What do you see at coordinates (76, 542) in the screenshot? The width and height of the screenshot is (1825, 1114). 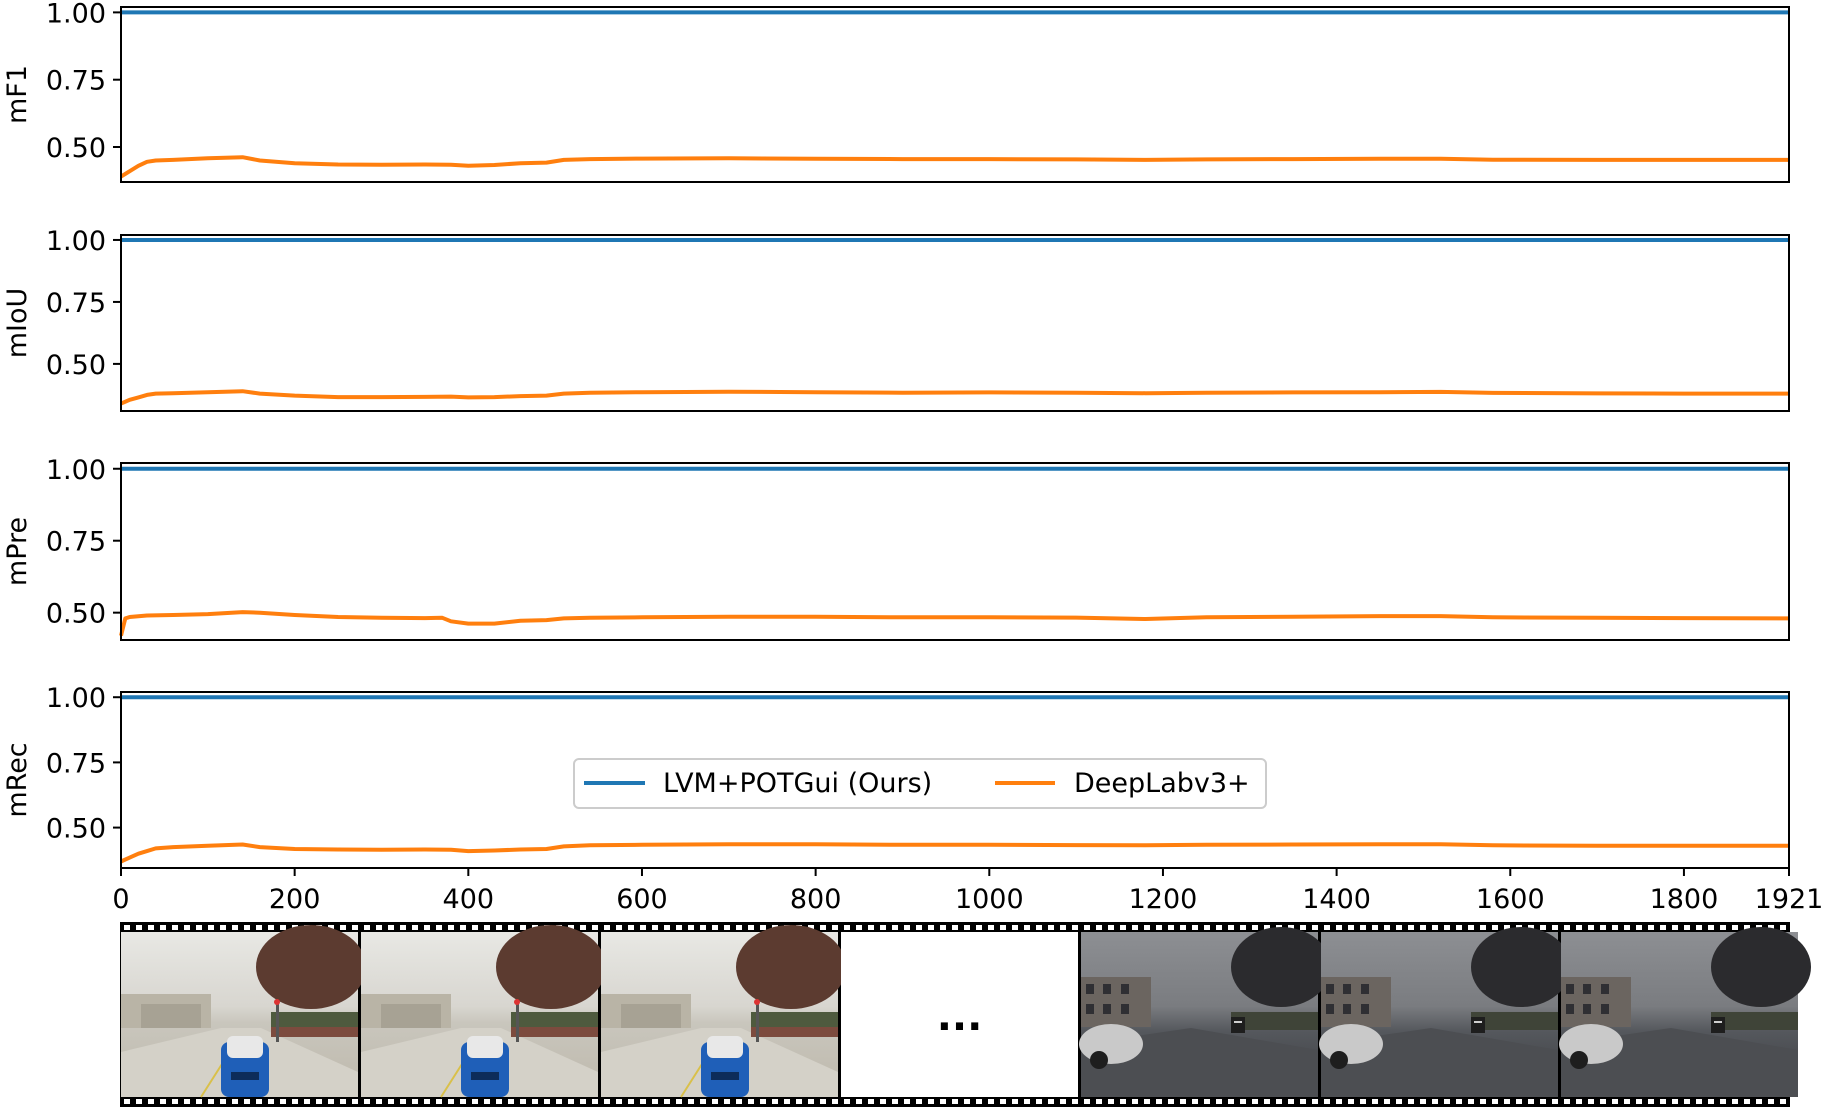 I see `y-tick-label: 0.75` at bounding box center [76, 542].